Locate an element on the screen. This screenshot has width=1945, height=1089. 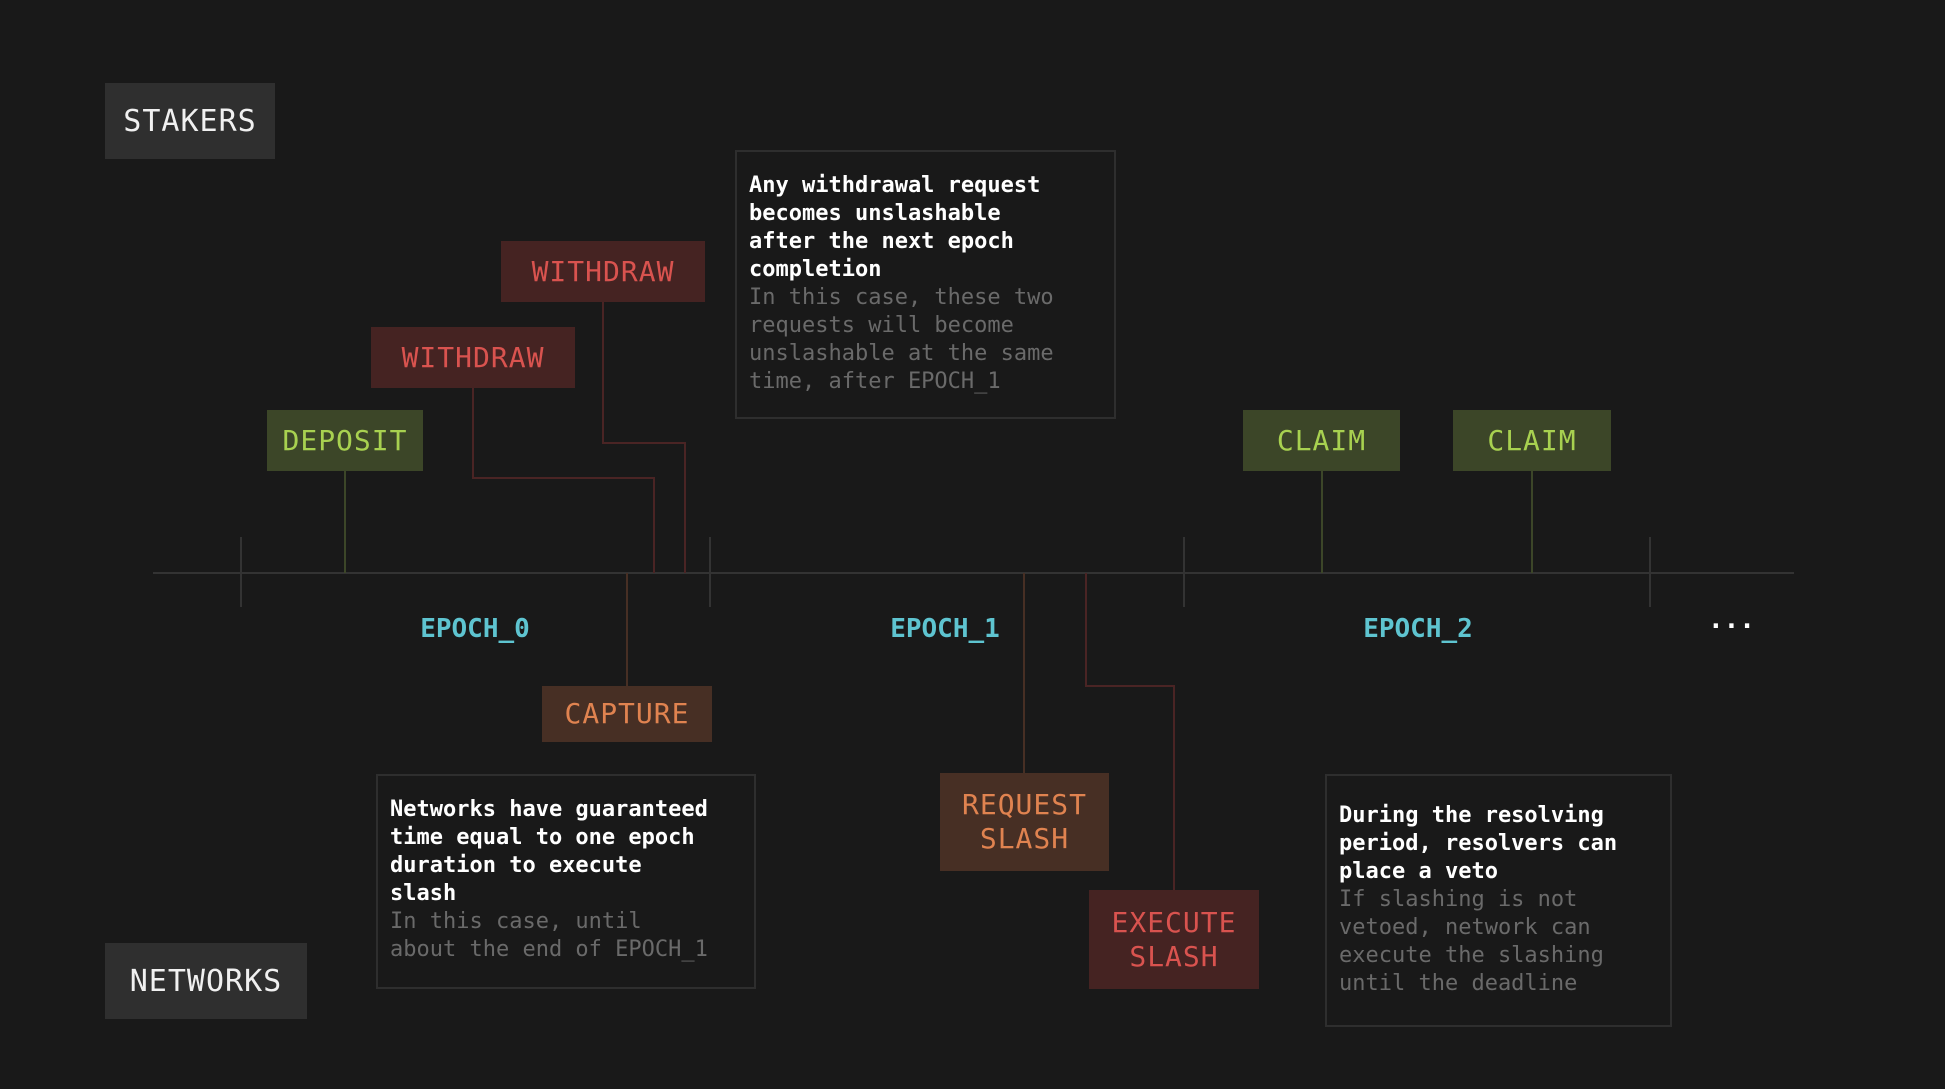
execute-slash-event: EXECUTE SLASH is located at coordinates (1174, 939).